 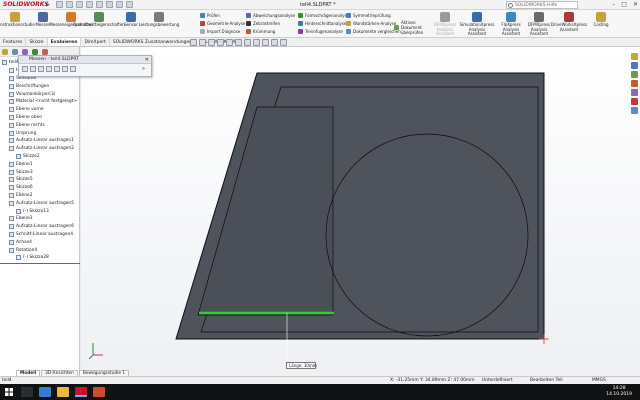 What do you see at coordinates (265, 42) in the screenshot?
I see `apply-scene-icon` at bounding box center [265, 42].